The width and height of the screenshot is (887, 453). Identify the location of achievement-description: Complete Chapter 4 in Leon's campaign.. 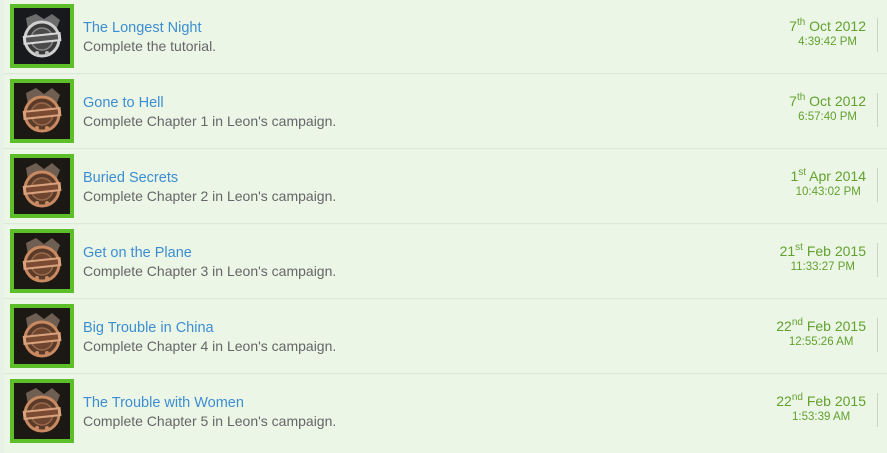
(210, 346).